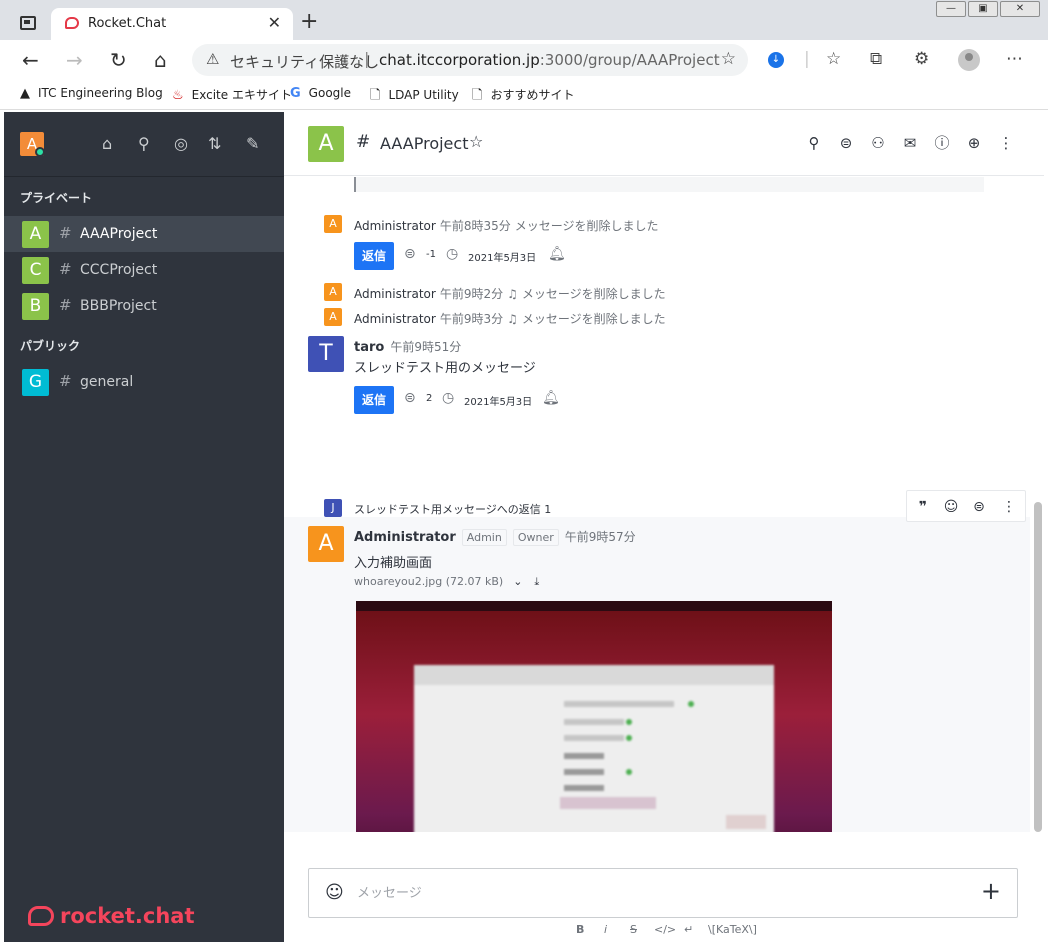 The width and height of the screenshot is (1048, 948). I want to click on format-multiline-button: ↵, so click(688, 929).